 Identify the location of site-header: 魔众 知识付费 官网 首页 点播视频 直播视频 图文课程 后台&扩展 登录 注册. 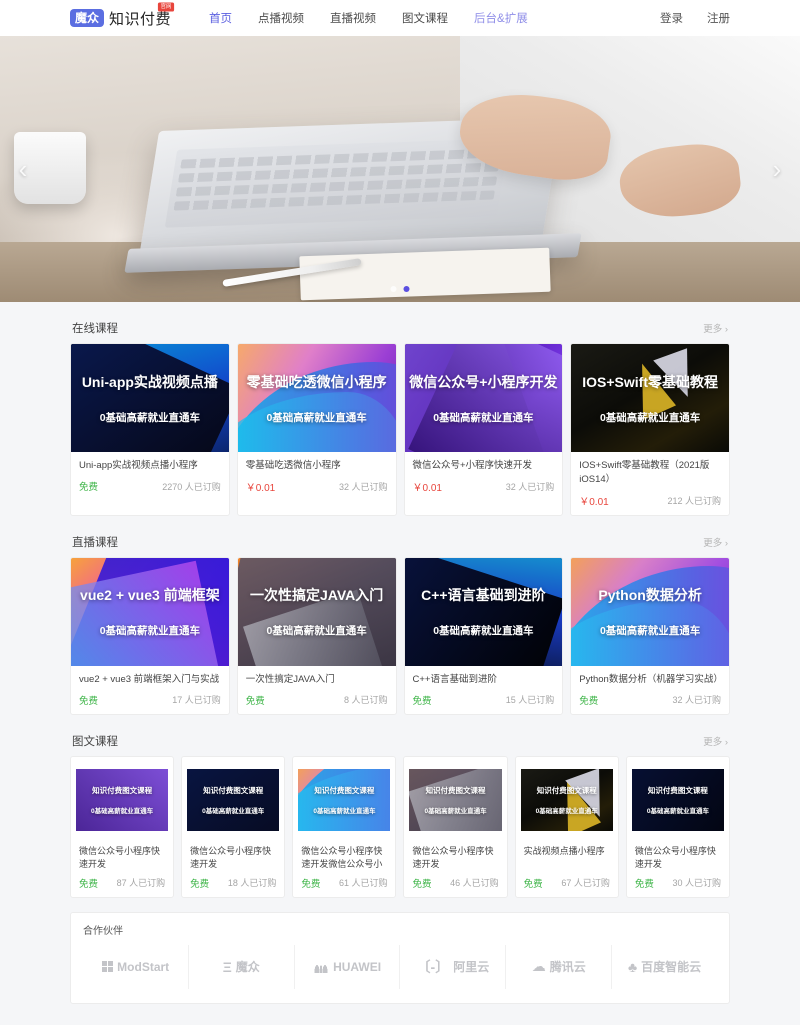
(400, 18).